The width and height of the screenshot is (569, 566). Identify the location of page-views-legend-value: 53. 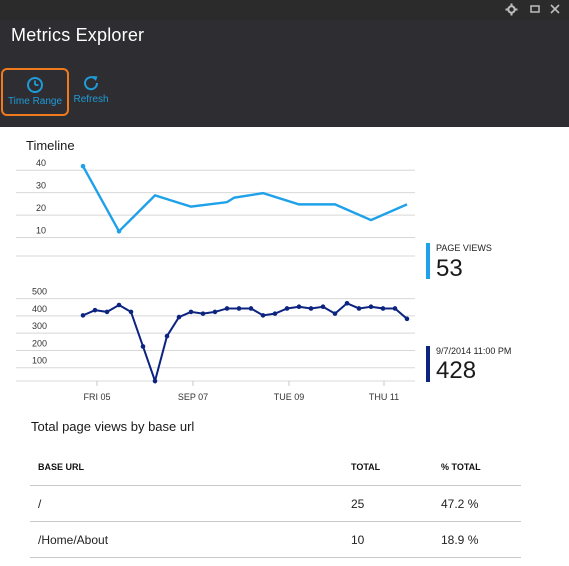
(449, 268).